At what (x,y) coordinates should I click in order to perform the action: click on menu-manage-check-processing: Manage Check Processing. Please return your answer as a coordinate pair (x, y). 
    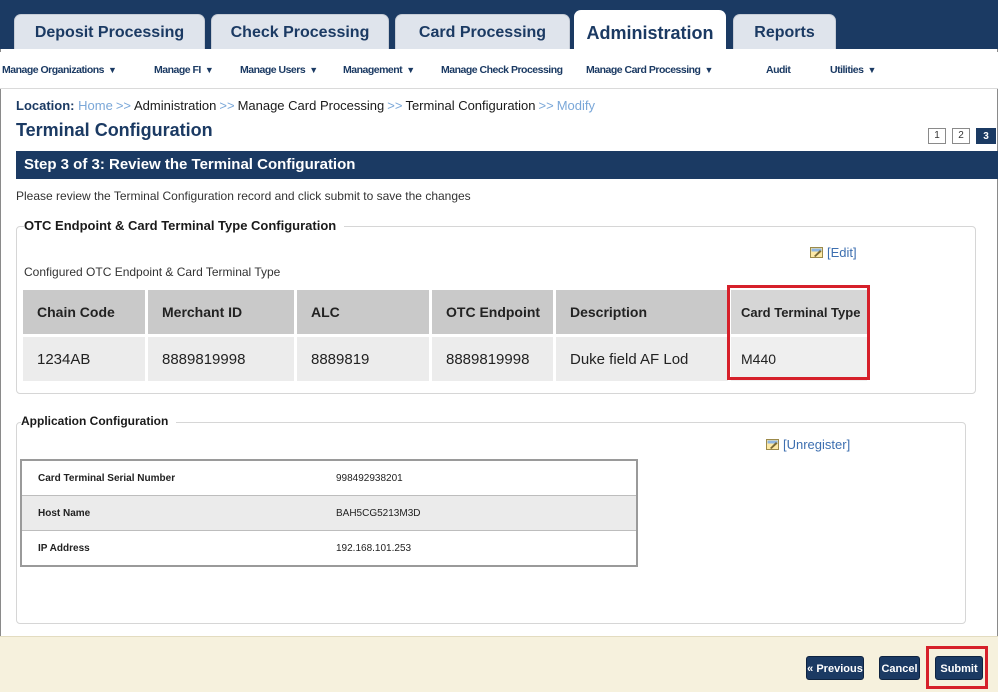
    Looking at the image, I should click on (502, 70).